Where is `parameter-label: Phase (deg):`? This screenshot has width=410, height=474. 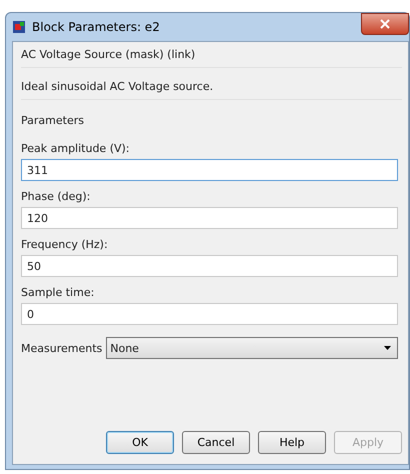 parameter-label: Phase (deg): is located at coordinates (55, 196).